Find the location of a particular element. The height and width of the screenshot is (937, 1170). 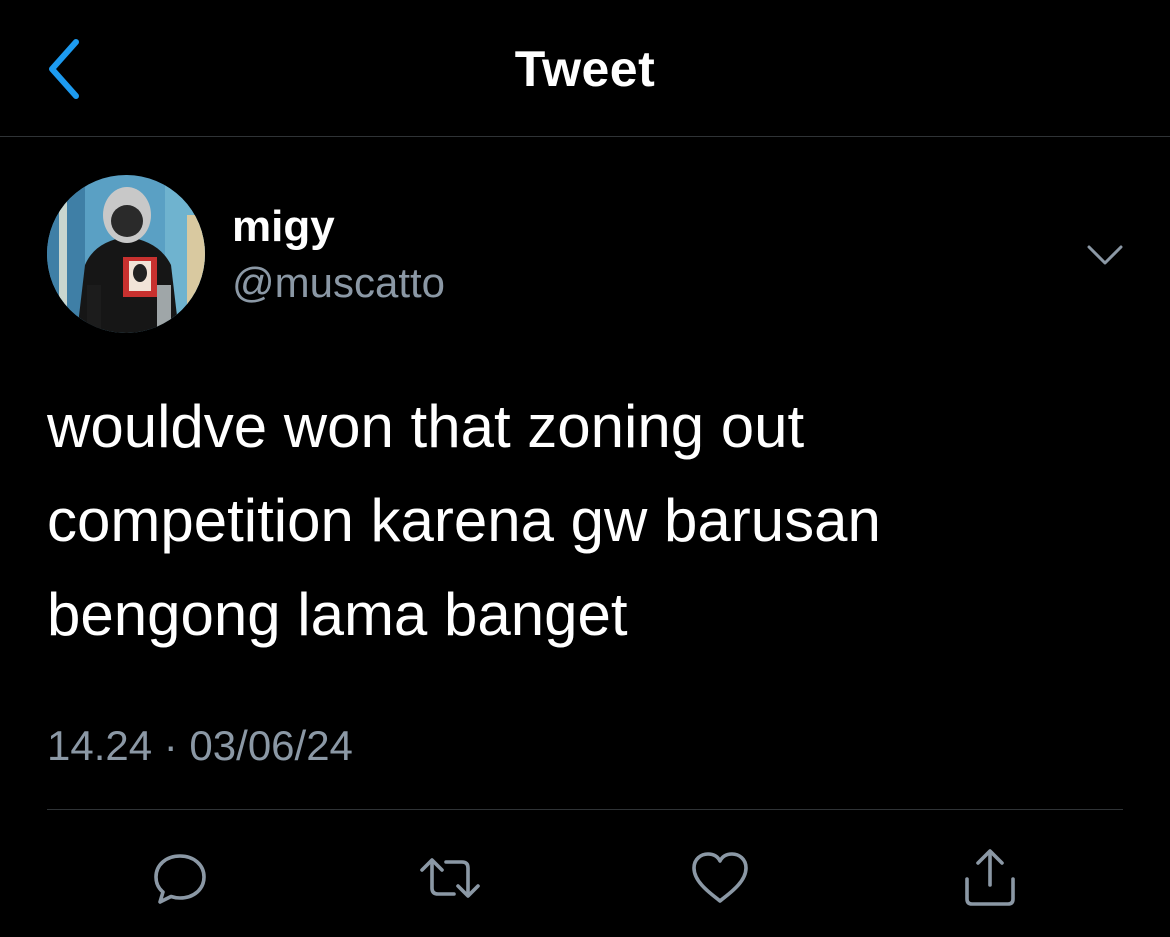

share-button is located at coordinates (990, 878).